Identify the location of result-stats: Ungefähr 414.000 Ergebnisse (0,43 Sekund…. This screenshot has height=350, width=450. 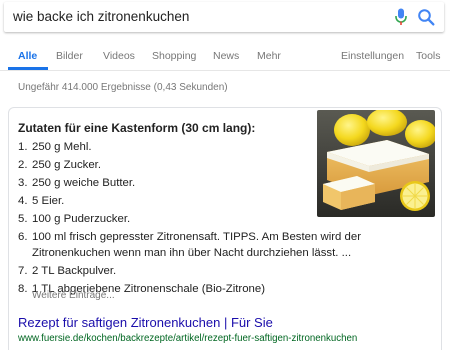
(123, 87).